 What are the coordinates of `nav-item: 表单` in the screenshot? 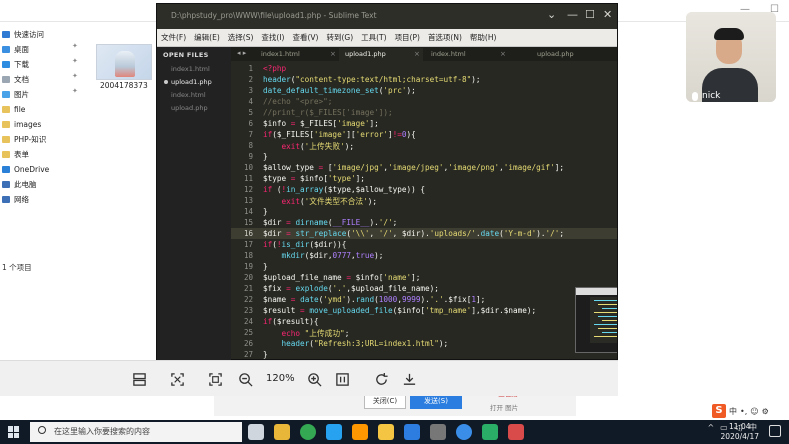 It's located at (15, 154).